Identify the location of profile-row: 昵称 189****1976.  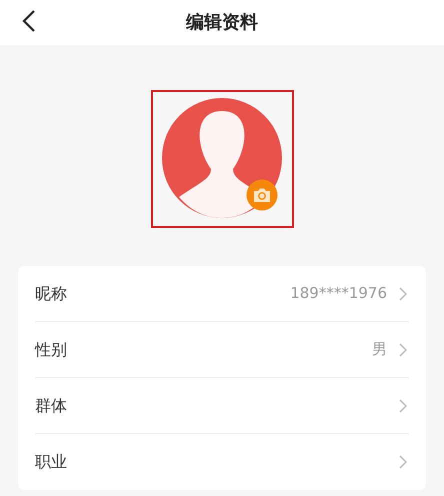
(222, 294).